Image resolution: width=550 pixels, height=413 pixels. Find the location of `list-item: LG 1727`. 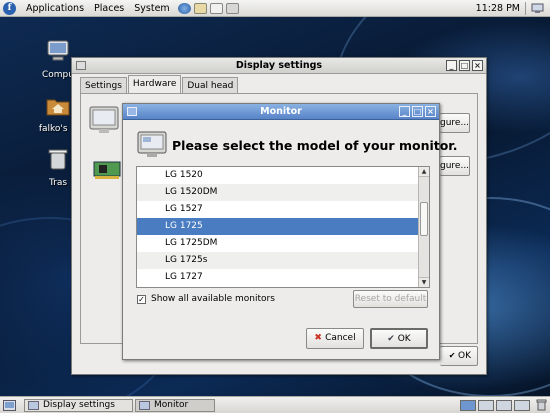

list-item: LG 1727 is located at coordinates (283, 277).